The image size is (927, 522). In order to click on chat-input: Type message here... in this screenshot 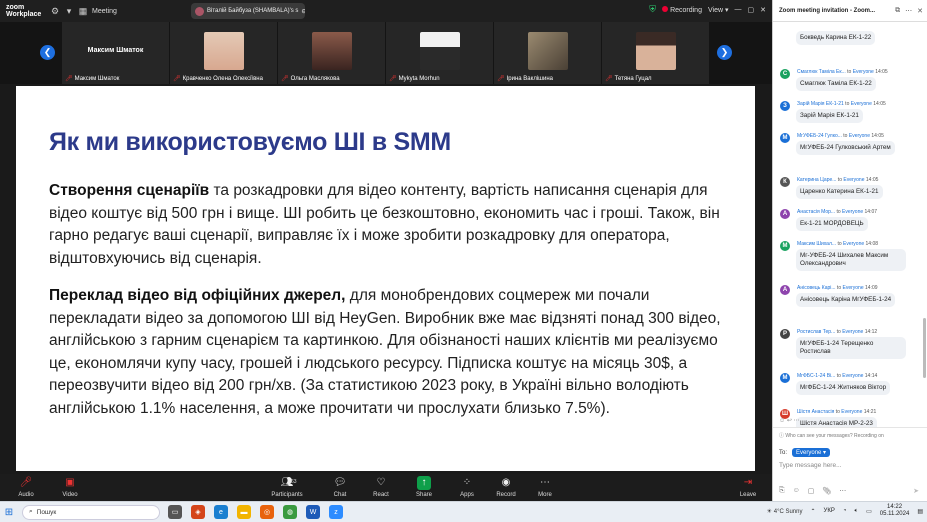, I will do `click(810, 465)`.